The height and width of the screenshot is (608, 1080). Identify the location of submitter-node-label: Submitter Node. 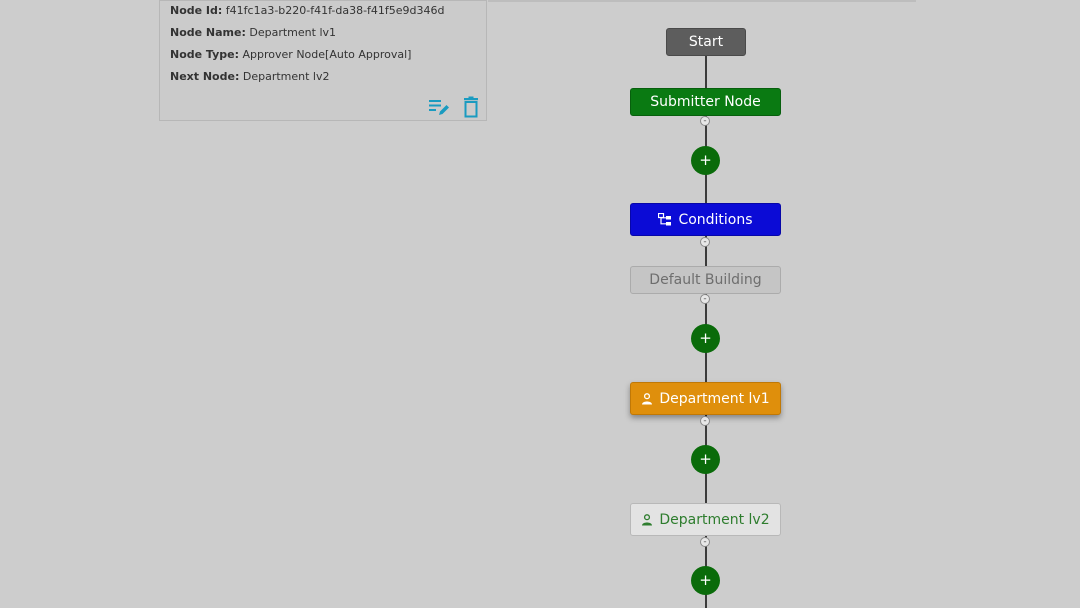
(705, 102).